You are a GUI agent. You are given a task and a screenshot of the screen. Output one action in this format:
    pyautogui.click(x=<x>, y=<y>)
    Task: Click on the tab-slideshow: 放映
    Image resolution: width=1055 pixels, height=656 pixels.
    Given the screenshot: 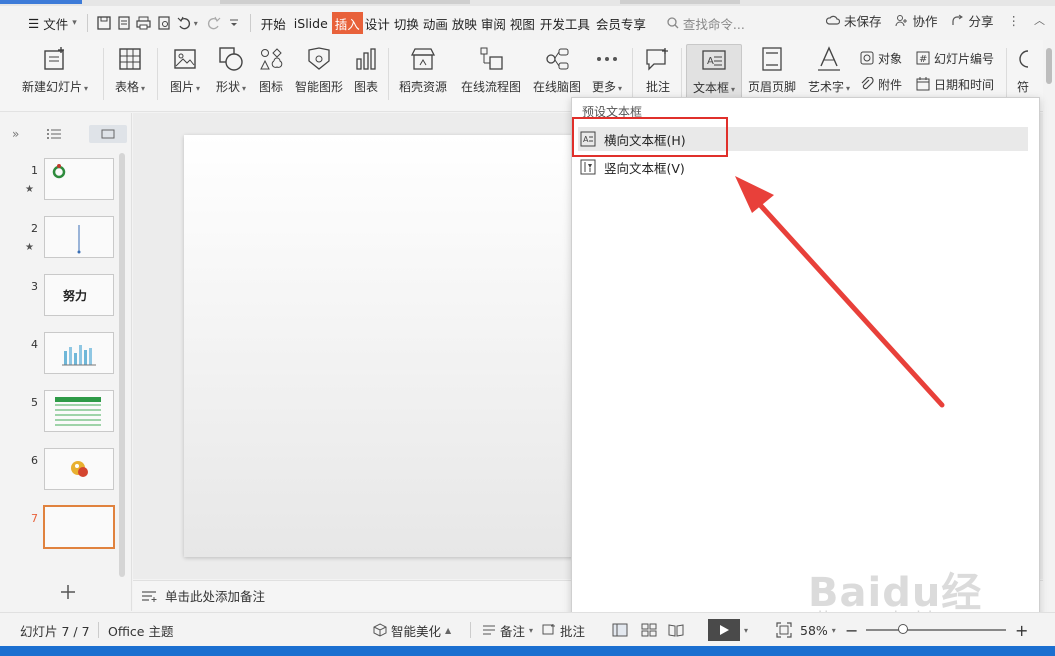 What is the action you would take?
    pyautogui.click(x=464, y=23)
    